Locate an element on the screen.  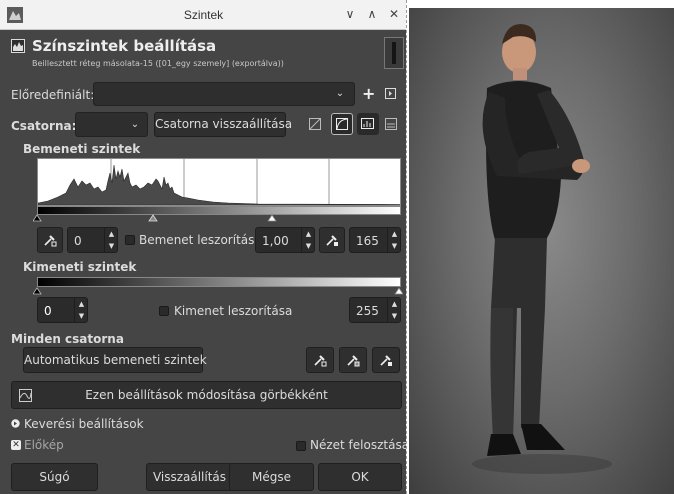
output-high-value: 255 is located at coordinates (367, 311).